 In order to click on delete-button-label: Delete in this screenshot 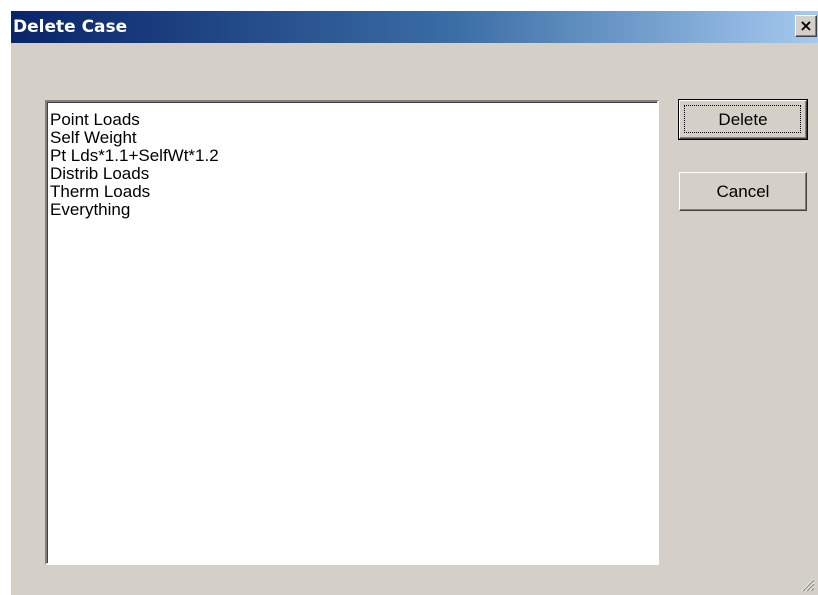, I will do `click(743, 119)`.